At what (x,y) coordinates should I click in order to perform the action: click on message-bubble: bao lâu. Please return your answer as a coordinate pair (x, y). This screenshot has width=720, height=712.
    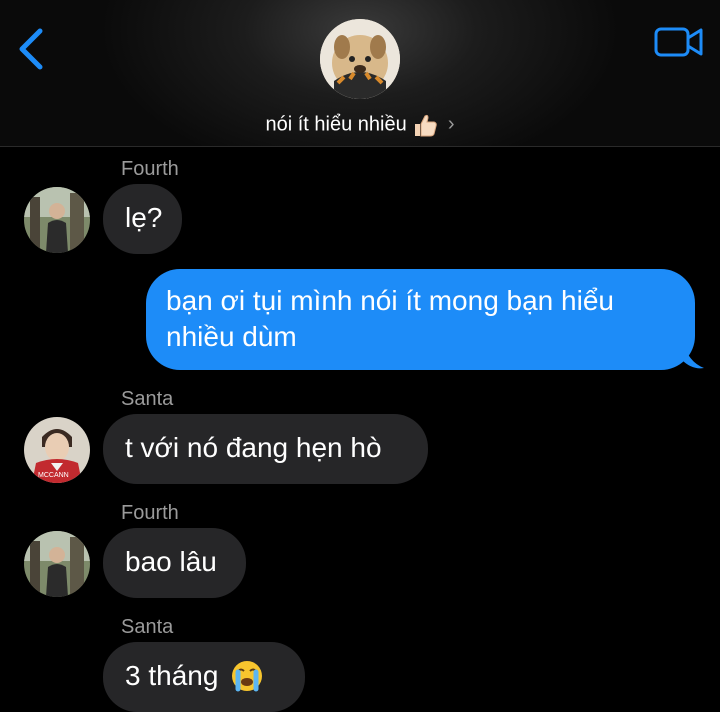
    Looking at the image, I should click on (174, 563).